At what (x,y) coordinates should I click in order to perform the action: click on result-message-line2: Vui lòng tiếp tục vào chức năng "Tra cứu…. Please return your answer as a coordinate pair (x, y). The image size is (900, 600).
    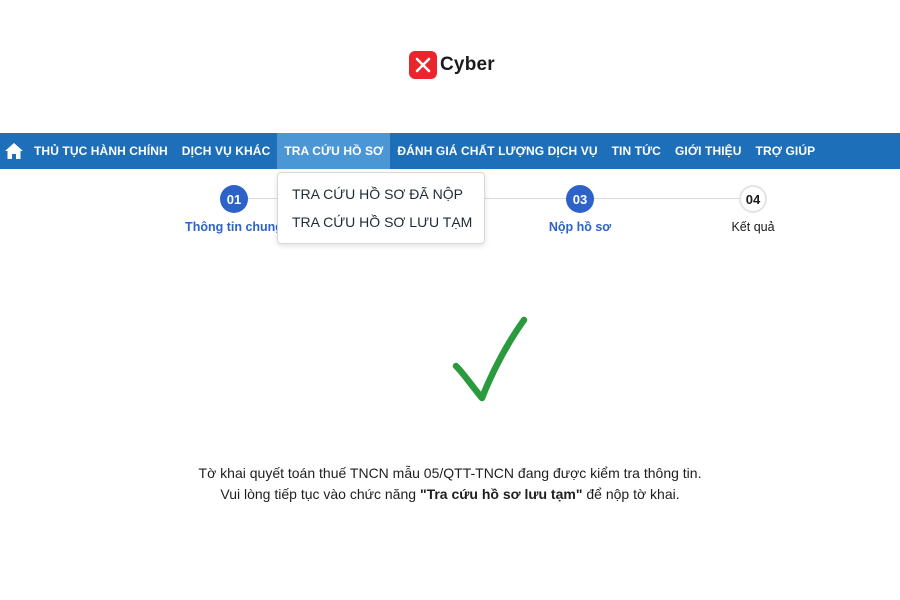
    Looking at the image, I should click on (450, 494).